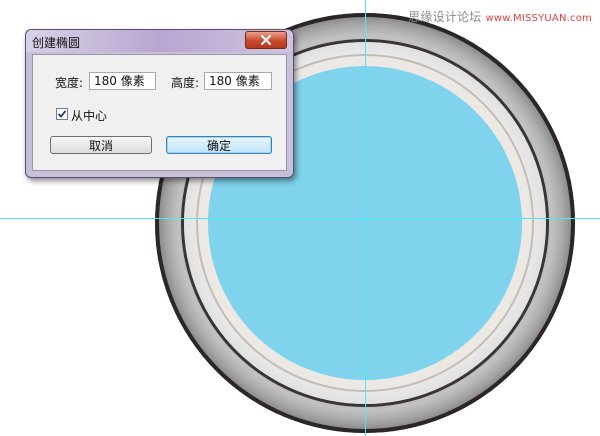 This screenshot has height=436, width=600. Describe the element at coordinates (238, 81) in the screenshot. I see `height-field: 180 像素` at that location.